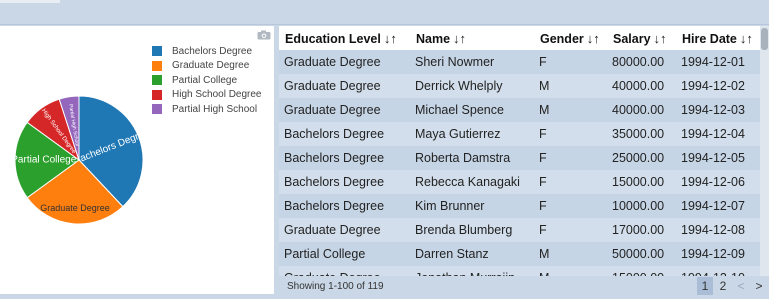 The height and width of the screenshot is (299, 769). What do you see at coordinates (472, 158) in the screenshot?
I see `table-cell: Roberta Damstra` at bounding box center [472, 158].